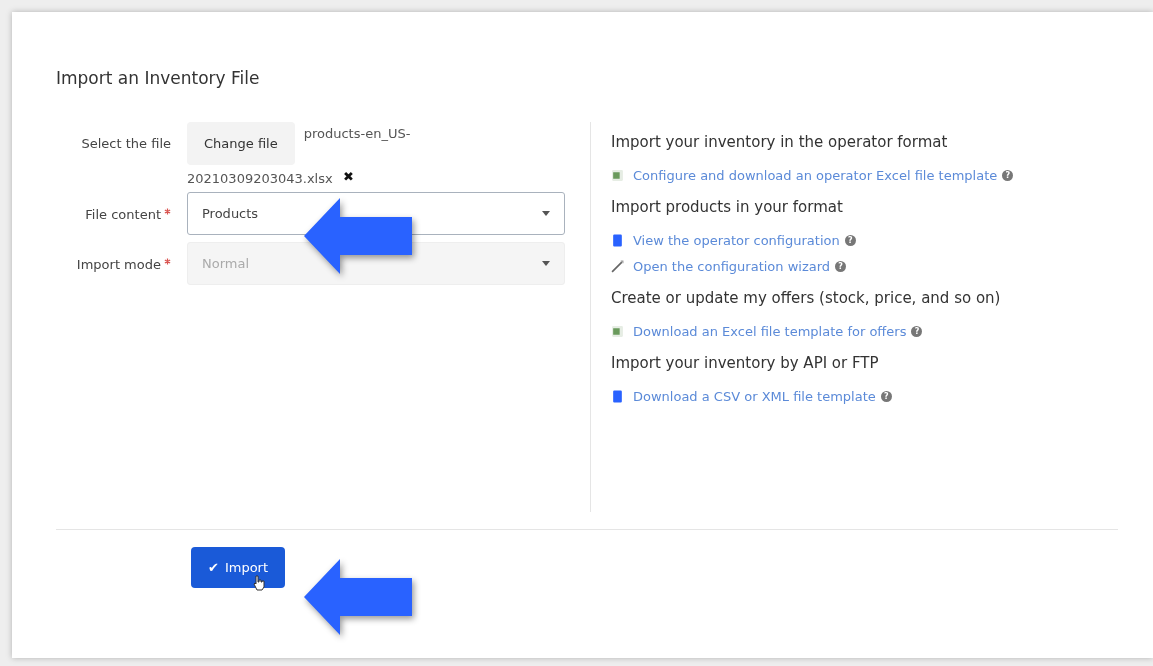 The height and width of the screenshot is (666, 1153). Describe the element at coordinates (806, 298) in the screenshot. I see `section-heading: Create or update my offers (stock, price, and so on)` at that location.